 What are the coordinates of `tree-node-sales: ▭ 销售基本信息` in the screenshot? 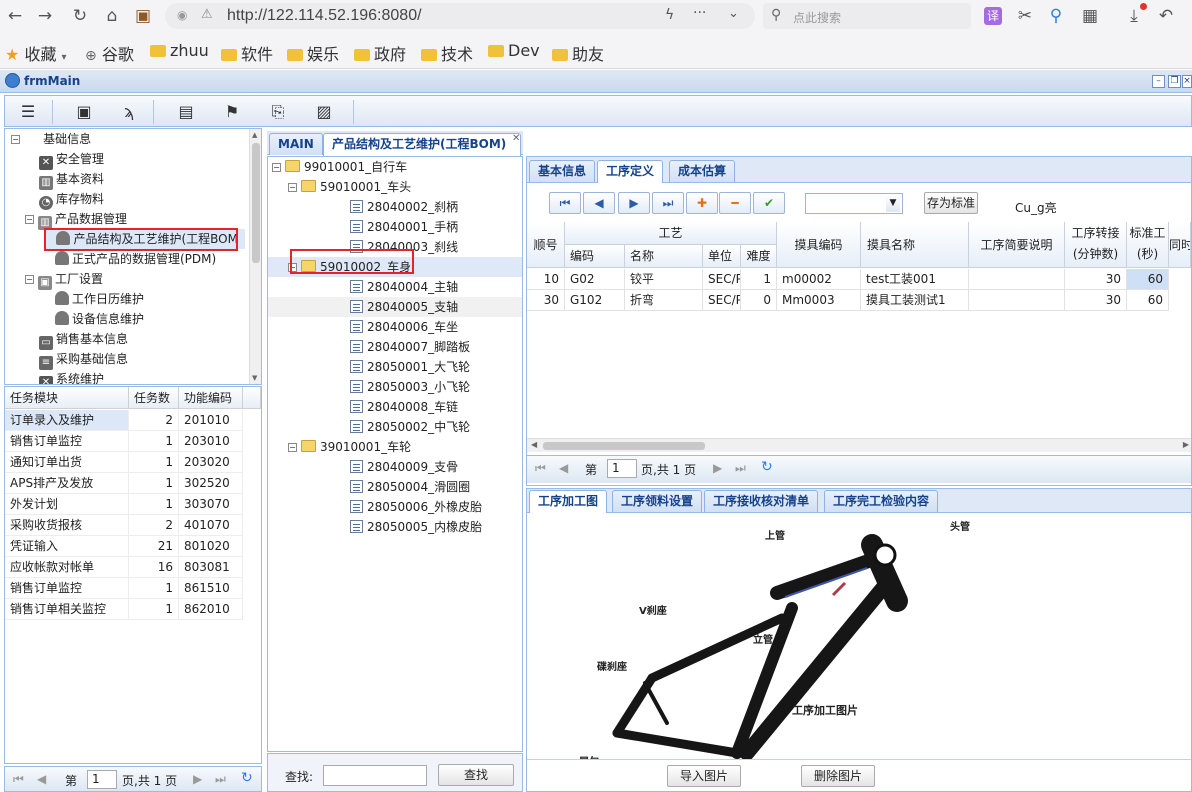 It's located at (83, 339).